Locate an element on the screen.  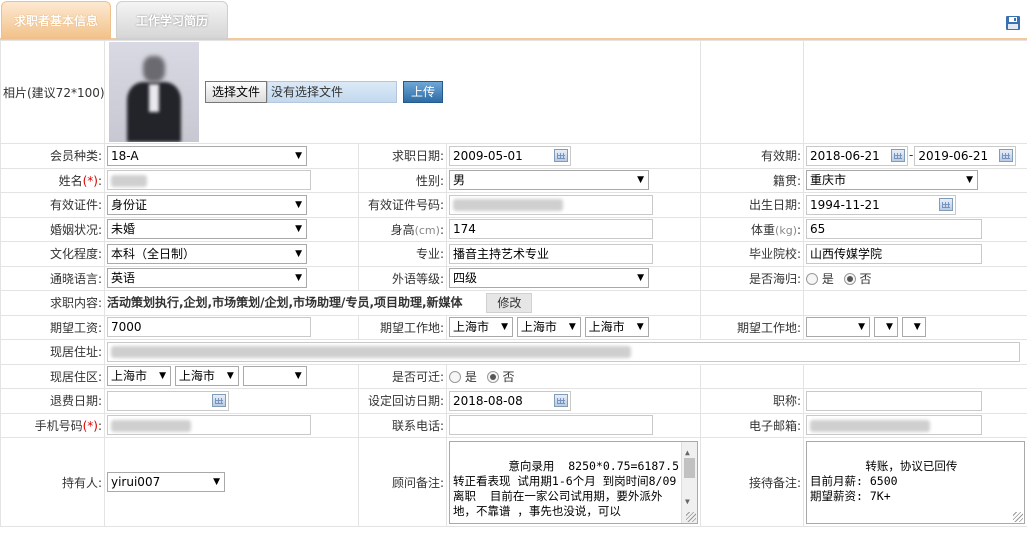
expected-province-select: 上海市 ▼ is located at coordinates (481, 327).